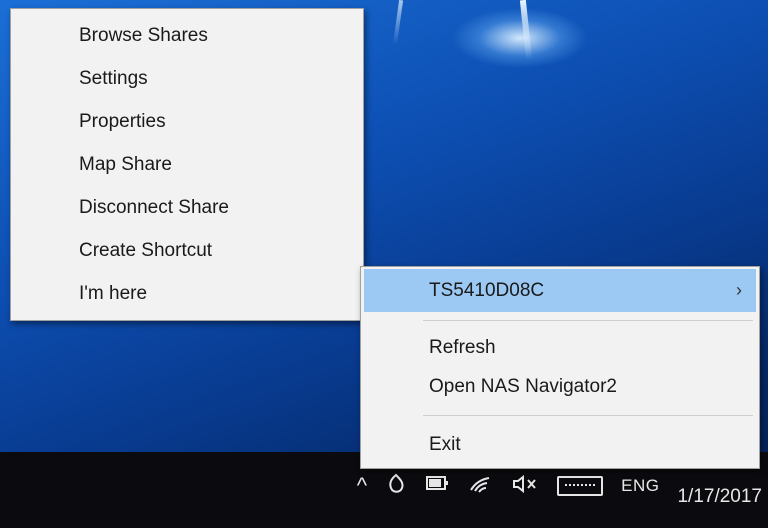 The height and width of the screenshot is (528, 768). What do you see at coordinates (187, 207) in the screenshot?
I see `menu-item-disconnect-share: Disconnect Share` at bounding box center [187, 207].